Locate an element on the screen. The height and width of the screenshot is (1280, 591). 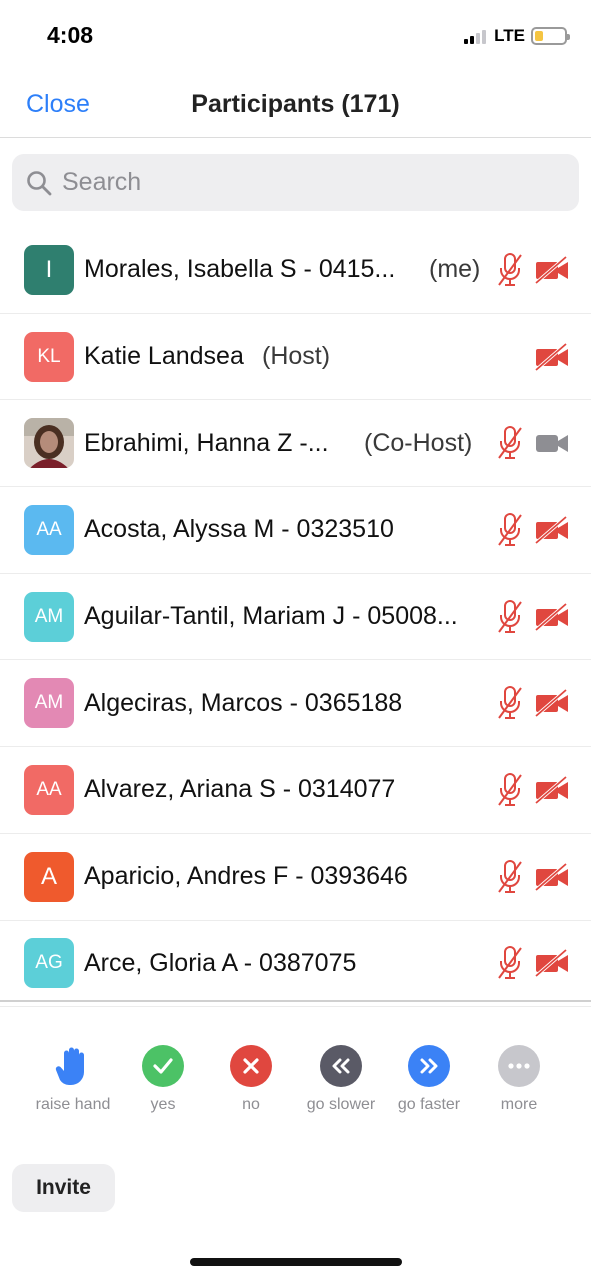
raise-hand-button: raise hand is located at coordinates (73, 1079).